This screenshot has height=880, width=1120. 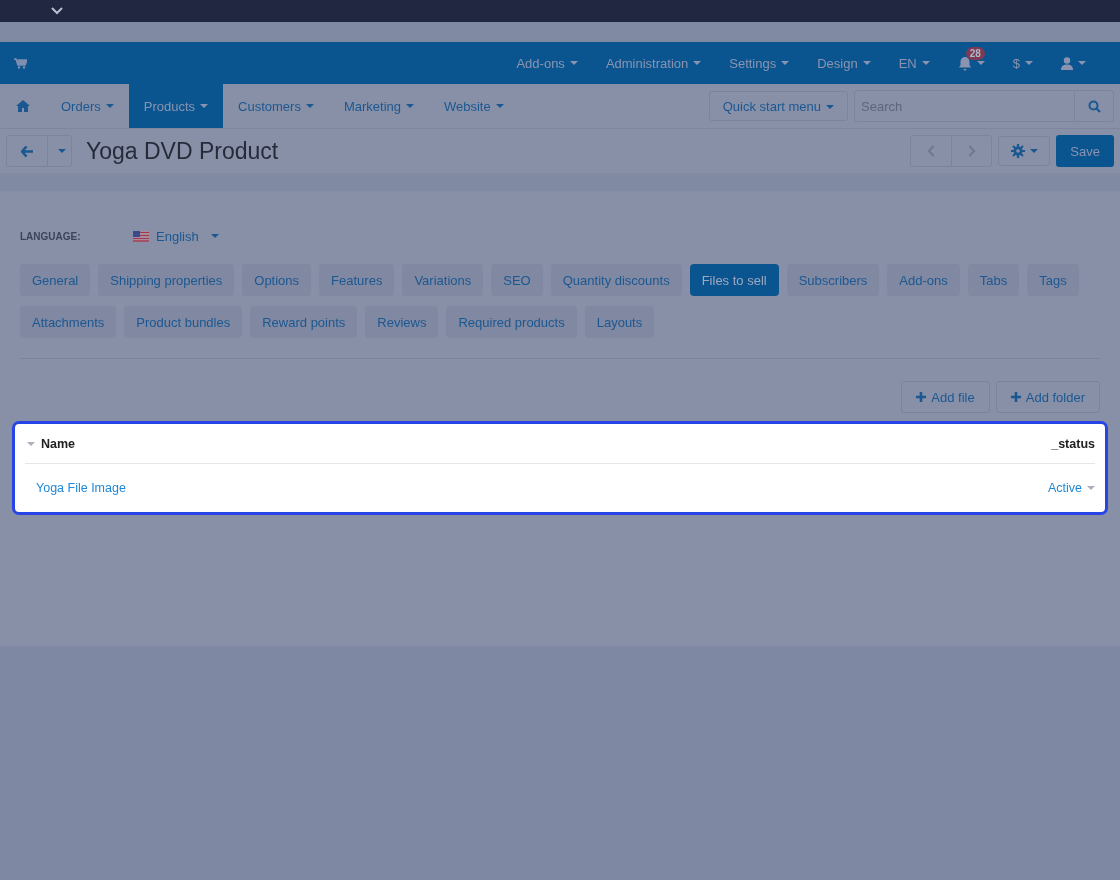 I want to click on tab: Files to sell, so click(x=734, y=280).